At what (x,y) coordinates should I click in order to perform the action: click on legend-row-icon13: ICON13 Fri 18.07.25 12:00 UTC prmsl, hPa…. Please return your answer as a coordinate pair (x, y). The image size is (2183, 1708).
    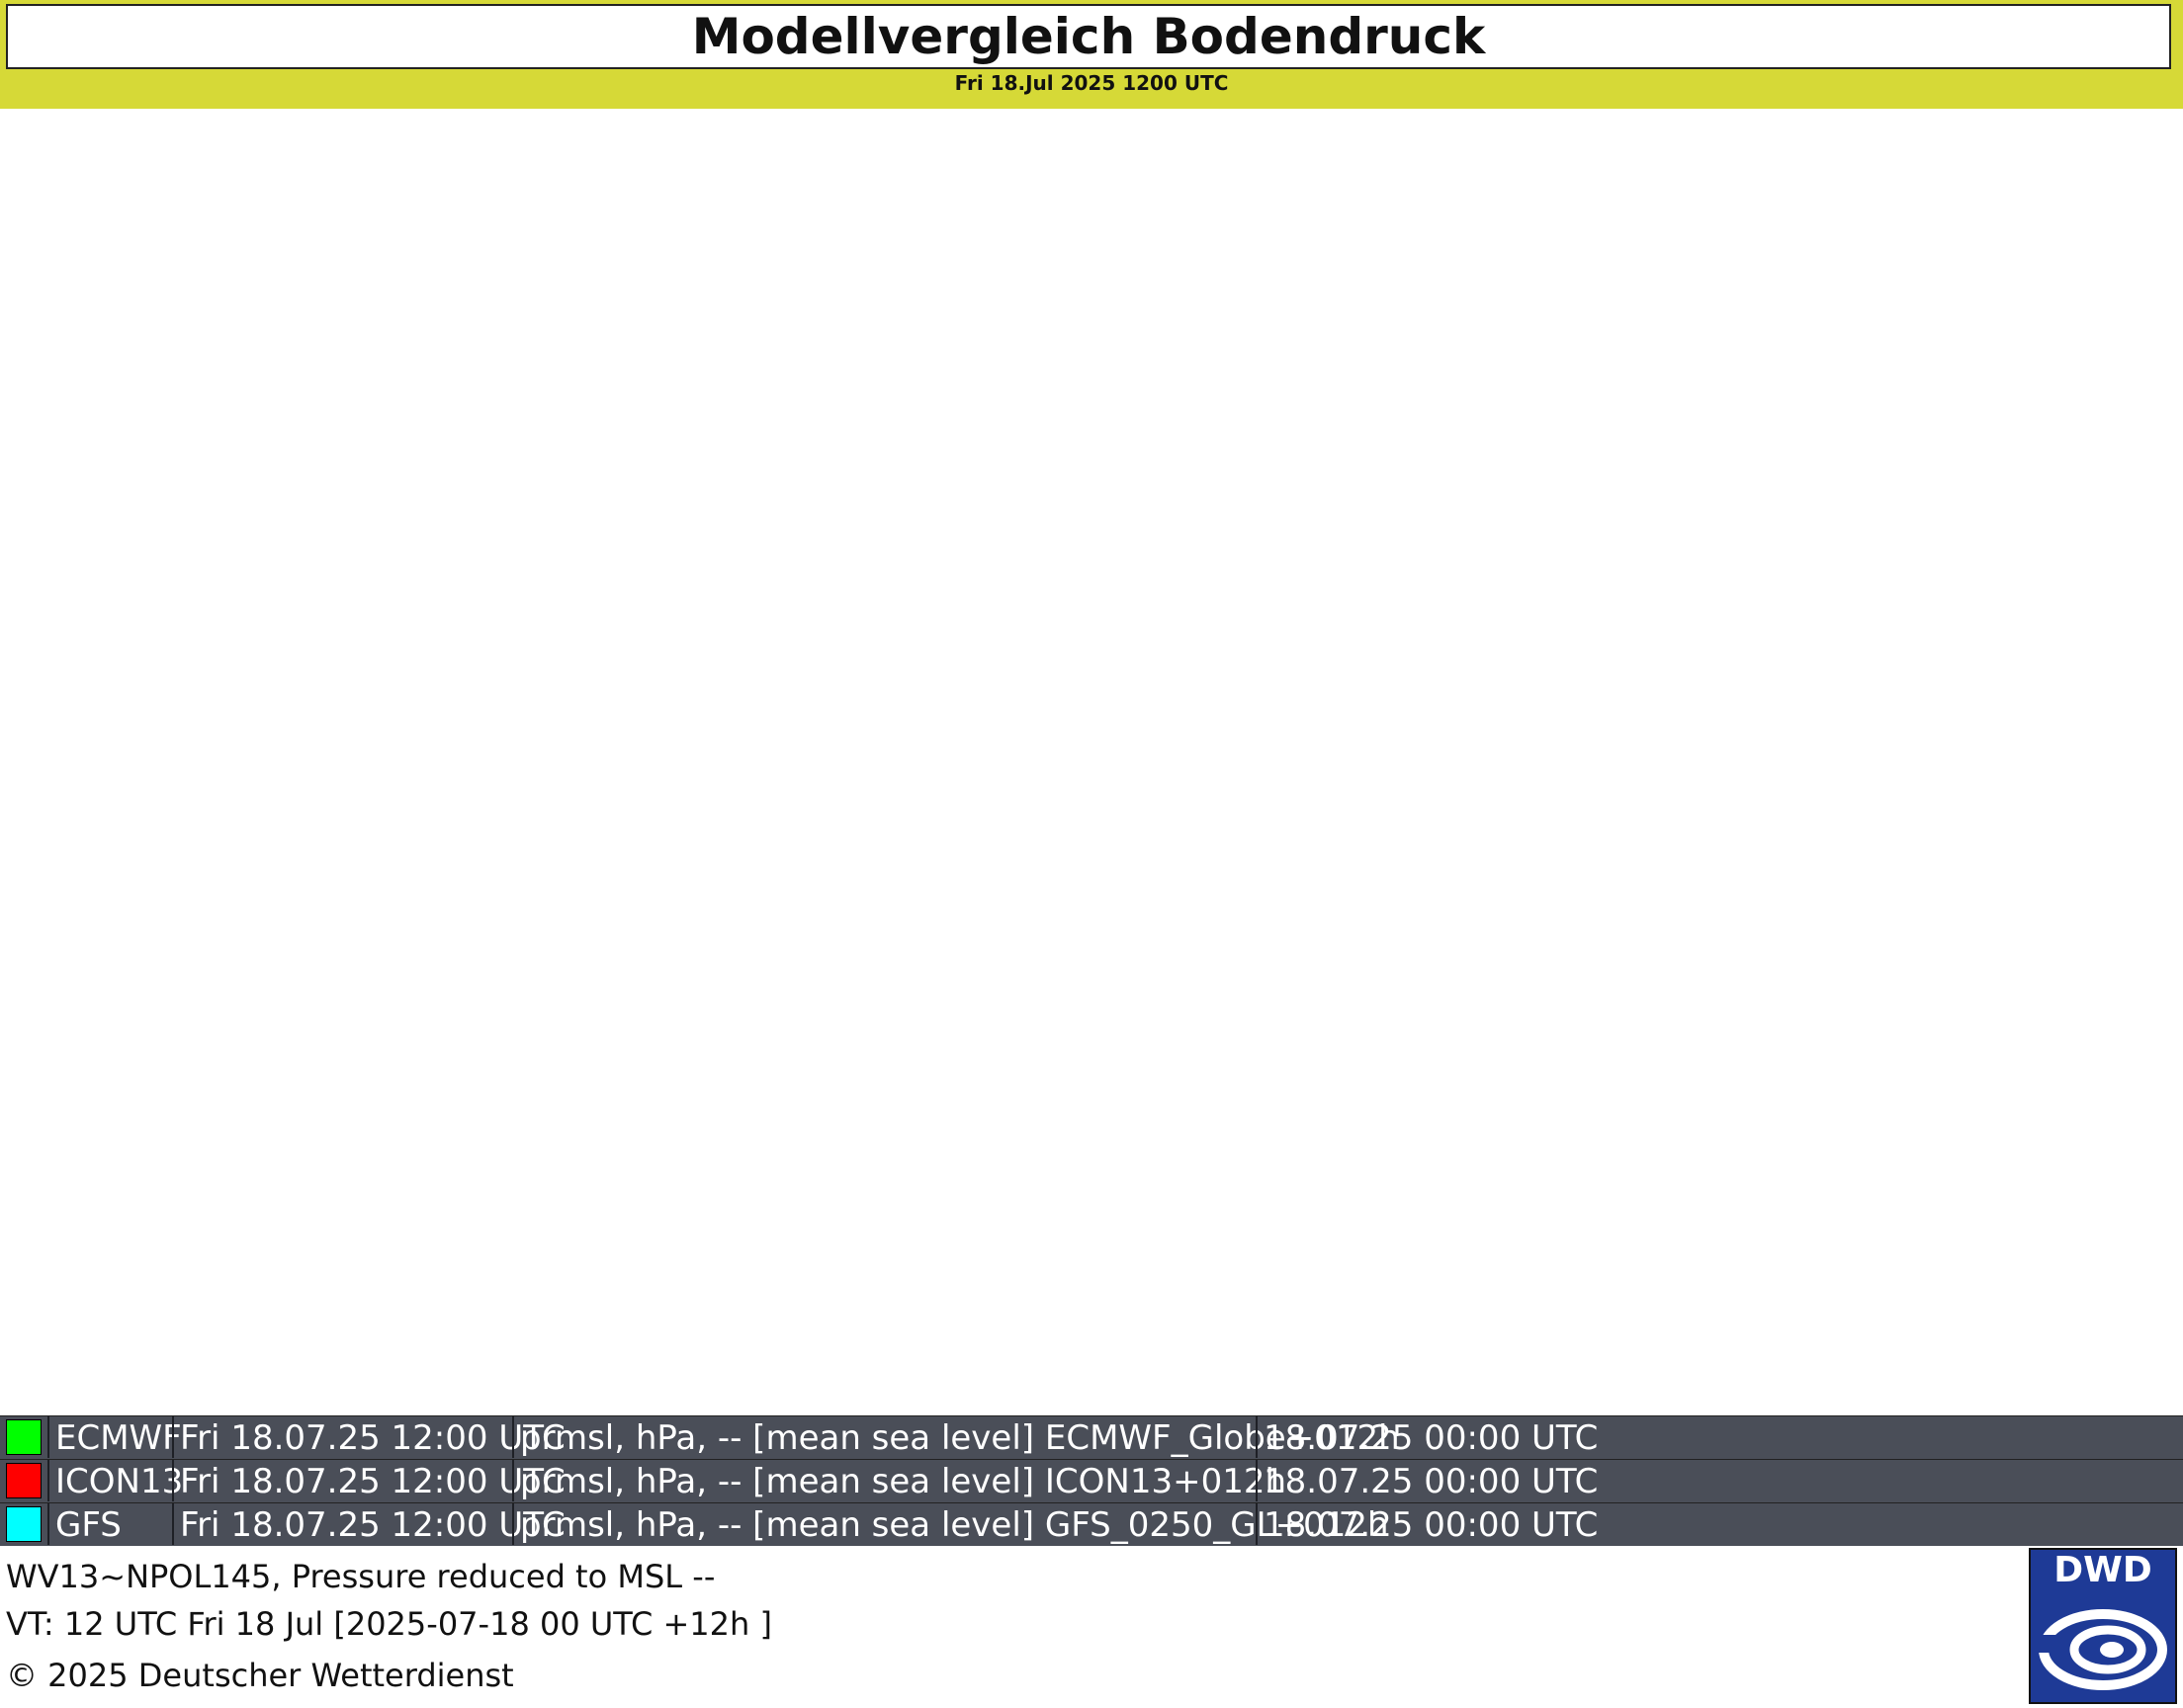
    Looking at the image, I should click on (1091, 1480).